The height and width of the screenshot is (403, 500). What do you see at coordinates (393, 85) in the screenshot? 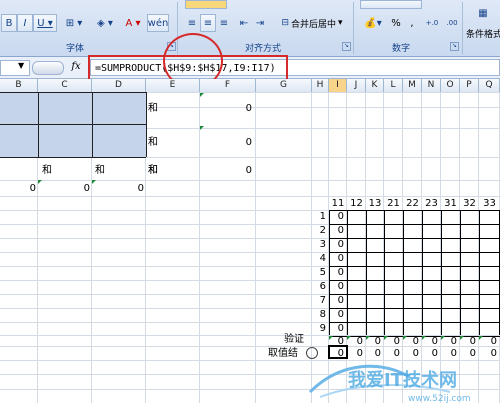
I see `column-header-l: L` at bounding box center [393, 85].